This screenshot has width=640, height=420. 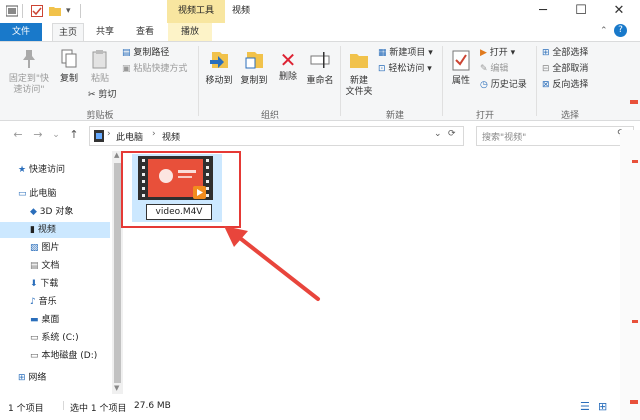 What do you see at coordinates (72, 11) in the screenshot?
I see `customize-quick-access-icon: ▾` at bounding box center [72, 11].